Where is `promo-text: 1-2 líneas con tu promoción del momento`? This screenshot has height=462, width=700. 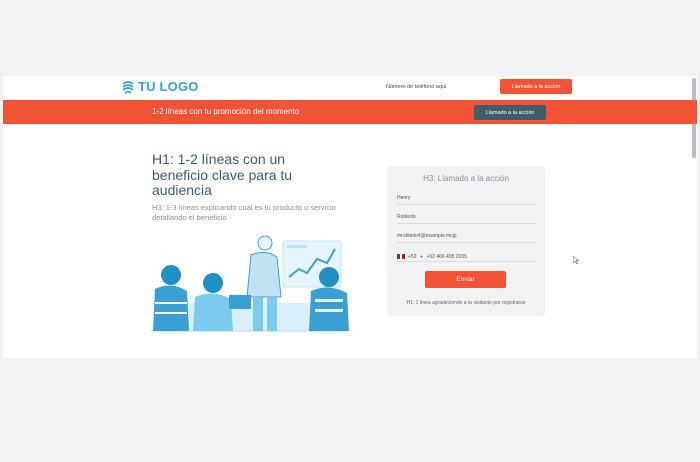
promo-text: 1-2 líneas con tu promoción del momento is located at coordinates (226, 111).